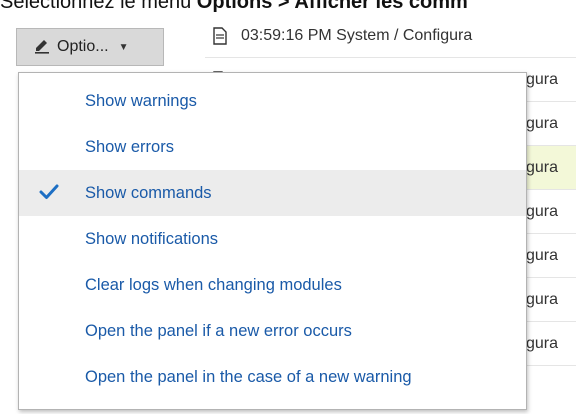  I want to click on document-icon, so click(220, 35).